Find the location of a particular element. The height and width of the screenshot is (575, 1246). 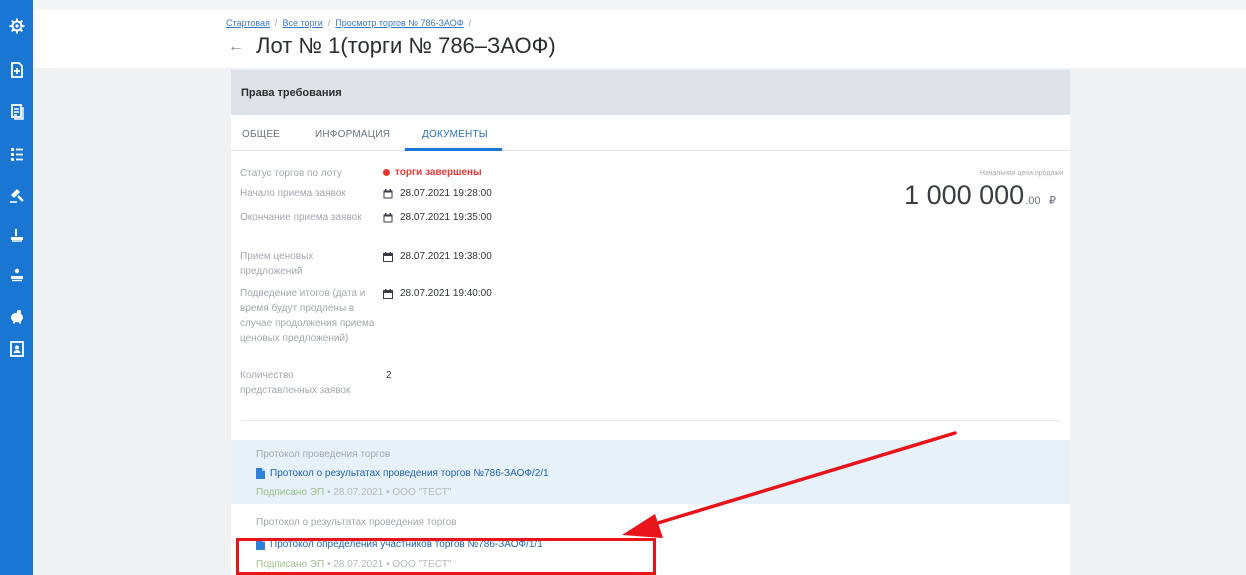

tab-general: ОБЩЕЕ is located at coordinates (261, 134).